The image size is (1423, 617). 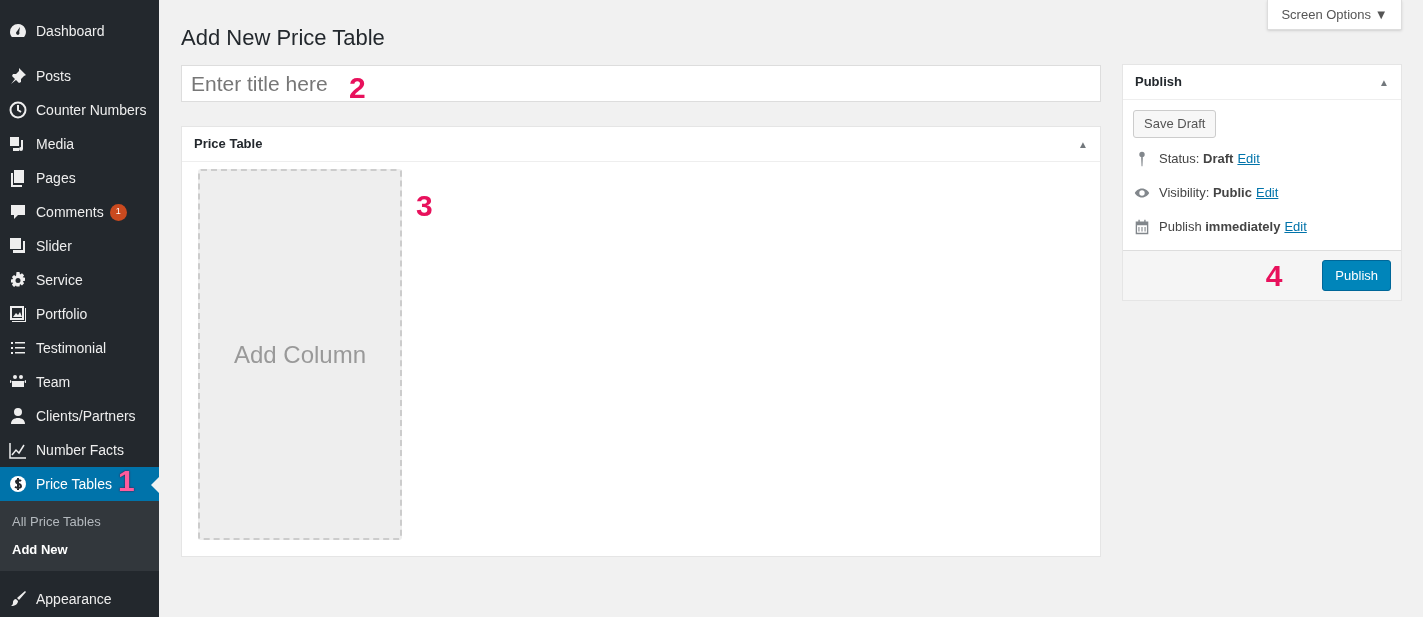 What do you see at coordinates (79, 110) in the screenshot?
I see `menu-item: Counter Numbers` at bounding box center [79, 110].